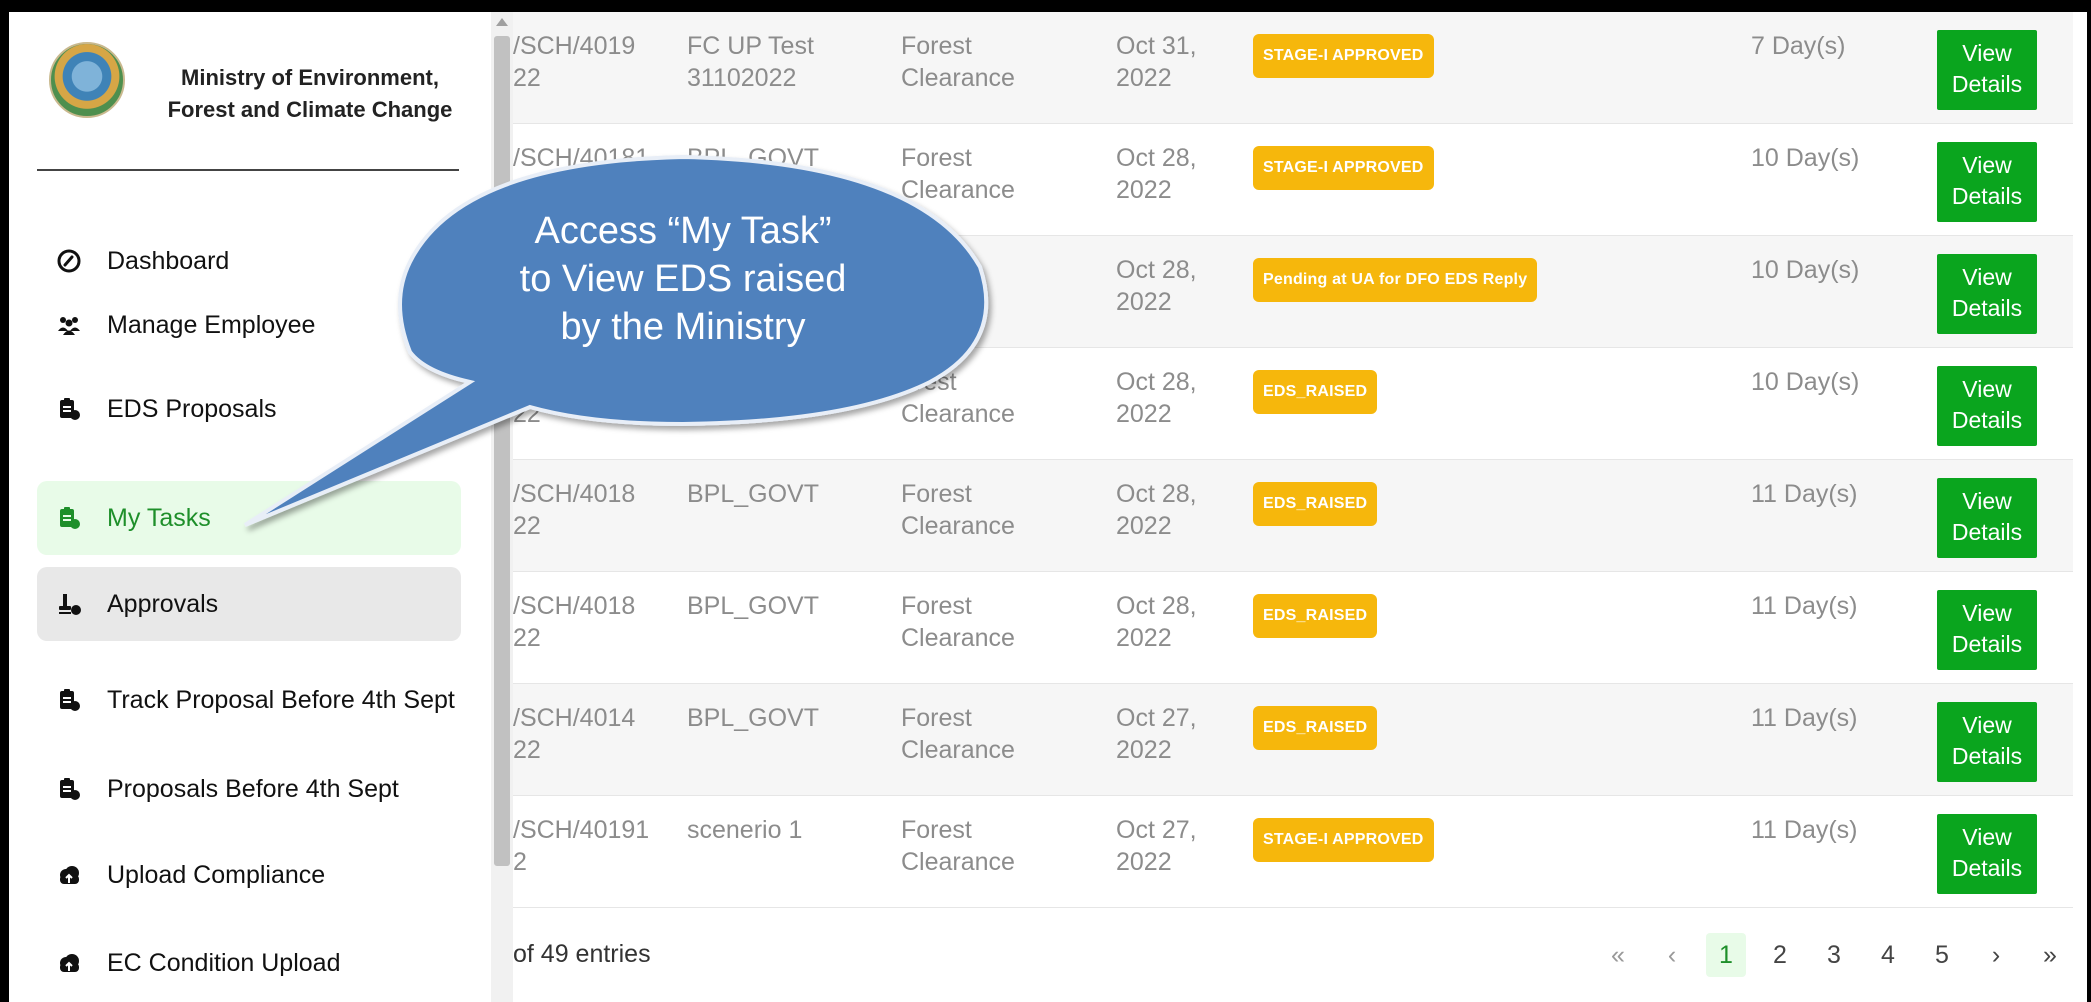  I want to click on sidebar-item-upload-compliance: Upload Compliance, so click(249, 875).